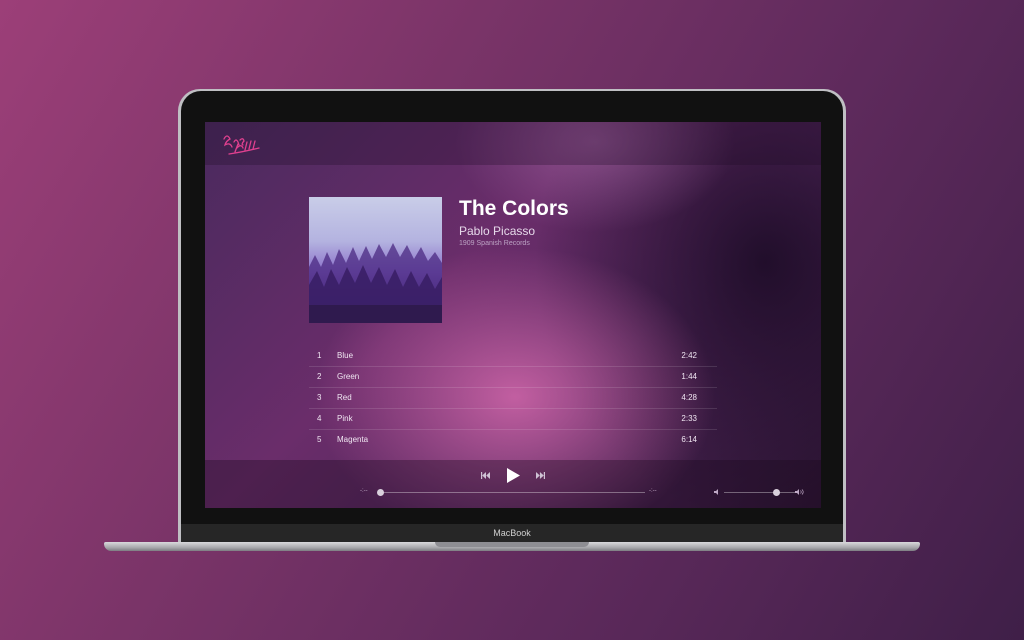 This screenshot has width=1024, height=640. What do you see at coordinates (760, 492) in the screenshot?
I see `volume-slider` at bounding box center [760, 492].